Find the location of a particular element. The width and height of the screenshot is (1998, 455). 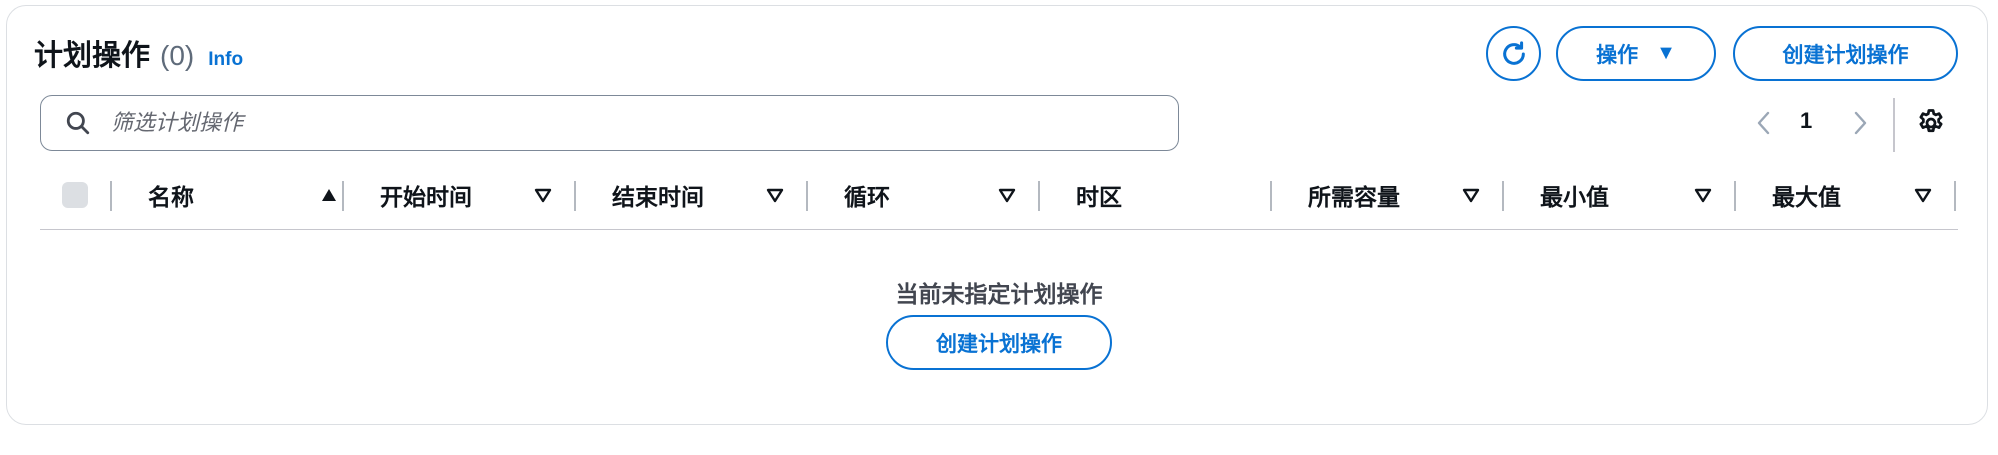

refresh-button is located at coordinates (1513, 53).